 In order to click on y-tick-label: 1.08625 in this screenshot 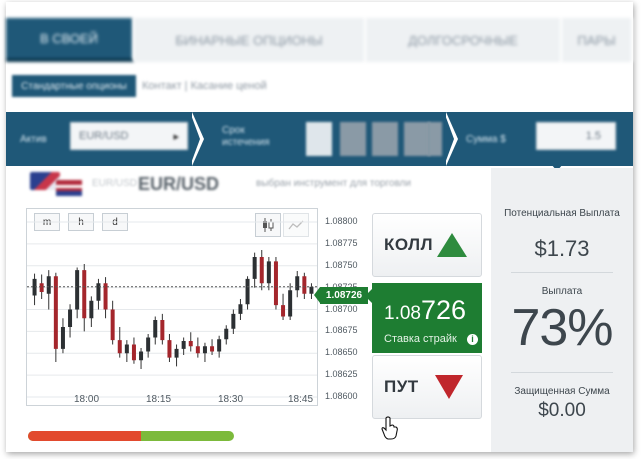, I will do `click(341, 374)`.